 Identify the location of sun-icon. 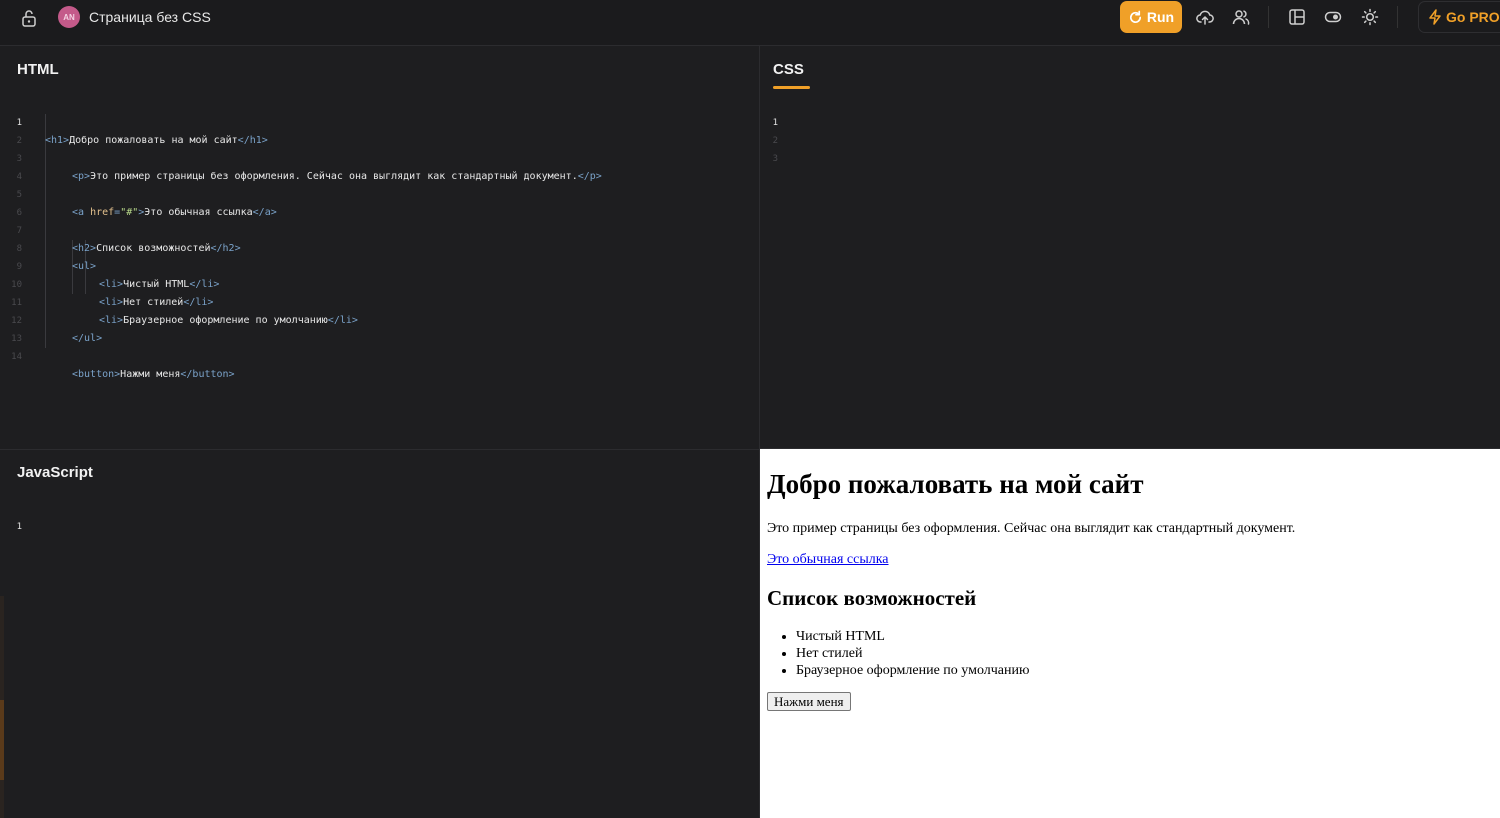
(1370, 17).